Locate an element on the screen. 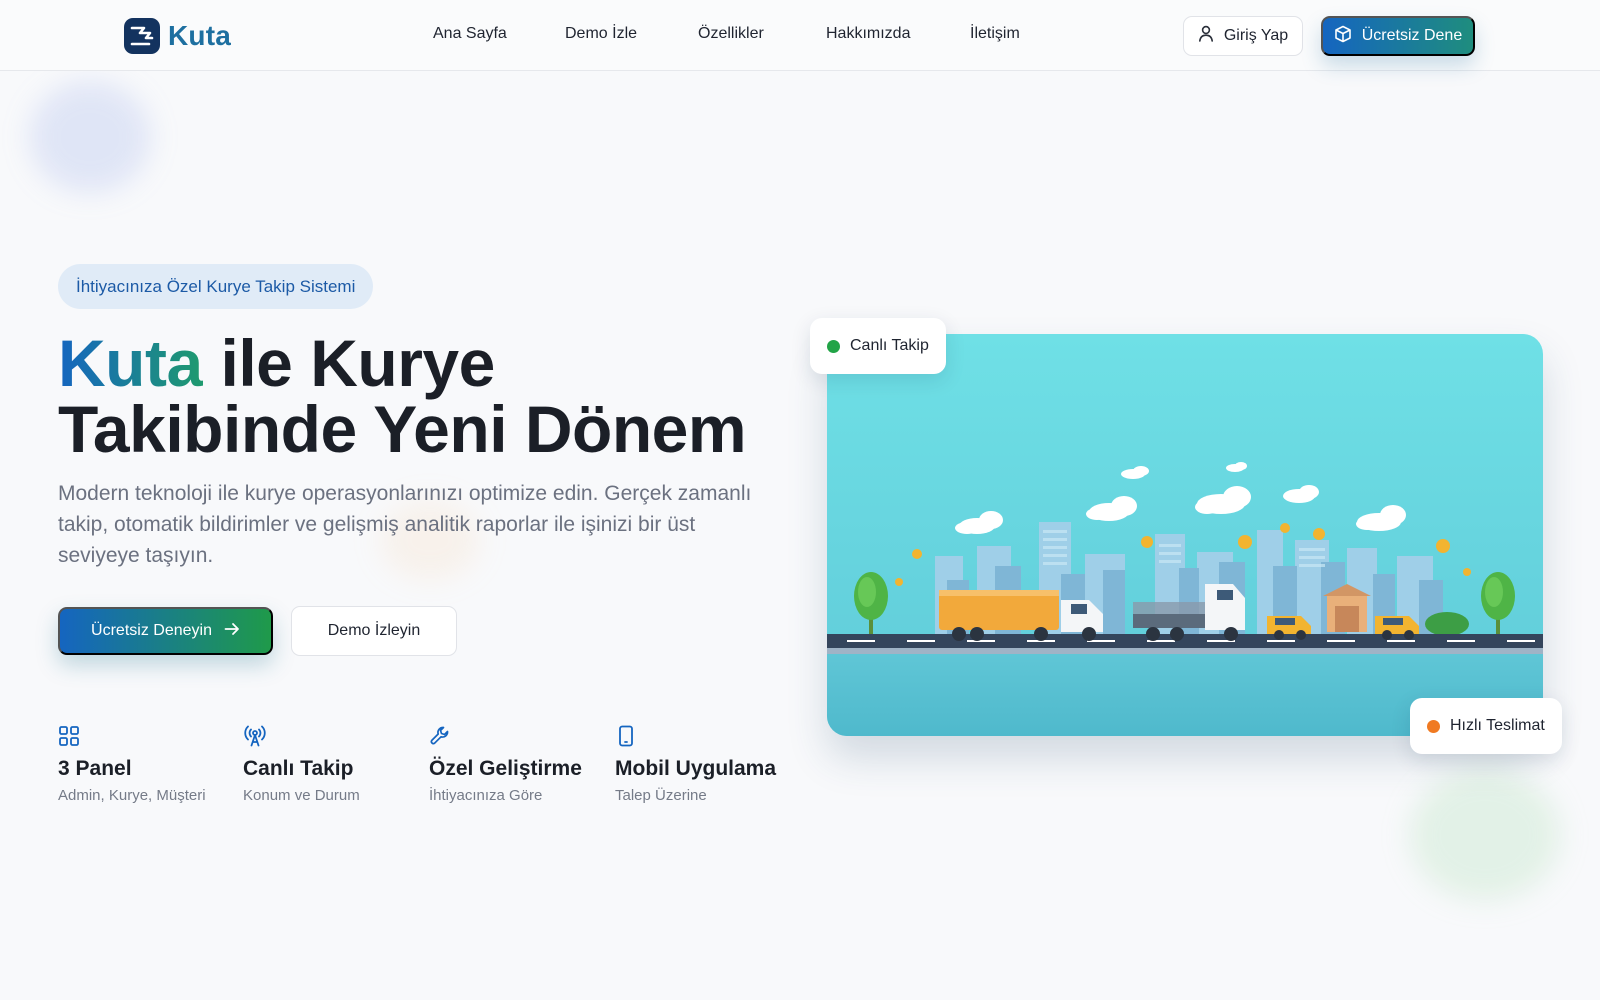 Image resolution: width=1600 pixels, height=1000 pixels. try-free-cta-button: Ücretsiz Deneyin is located at coordinates (165, 631).